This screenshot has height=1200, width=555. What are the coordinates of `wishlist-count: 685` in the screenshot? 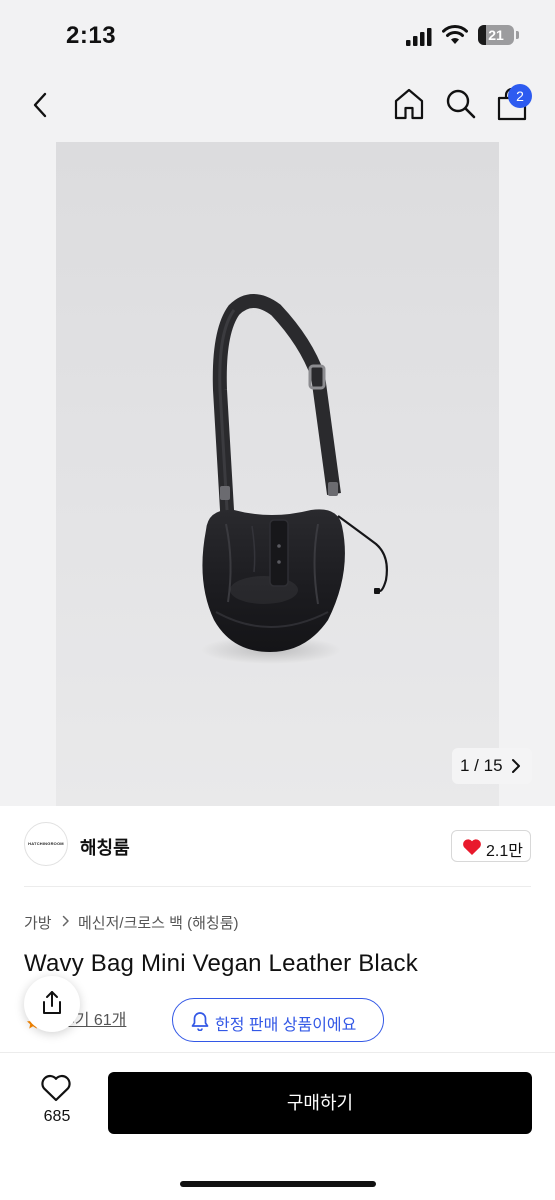 It's located at (57, 1116).